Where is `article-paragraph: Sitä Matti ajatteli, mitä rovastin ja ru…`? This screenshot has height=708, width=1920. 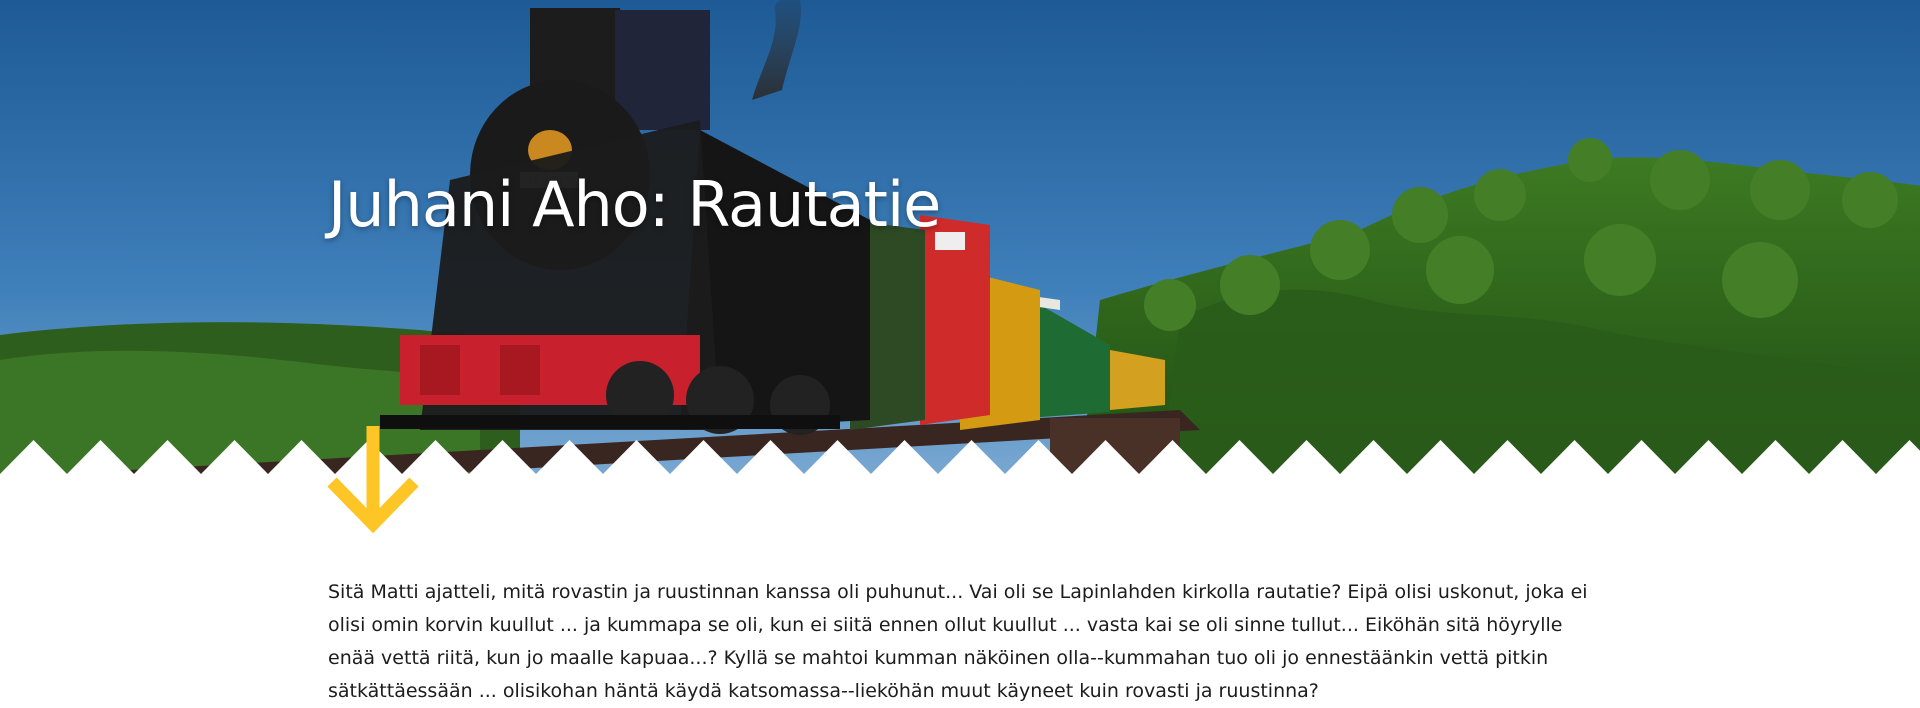 article-paragraph: Sitä Matti ajatteli, mitä rovastin ja ru… is located at coordinates (958, 641).